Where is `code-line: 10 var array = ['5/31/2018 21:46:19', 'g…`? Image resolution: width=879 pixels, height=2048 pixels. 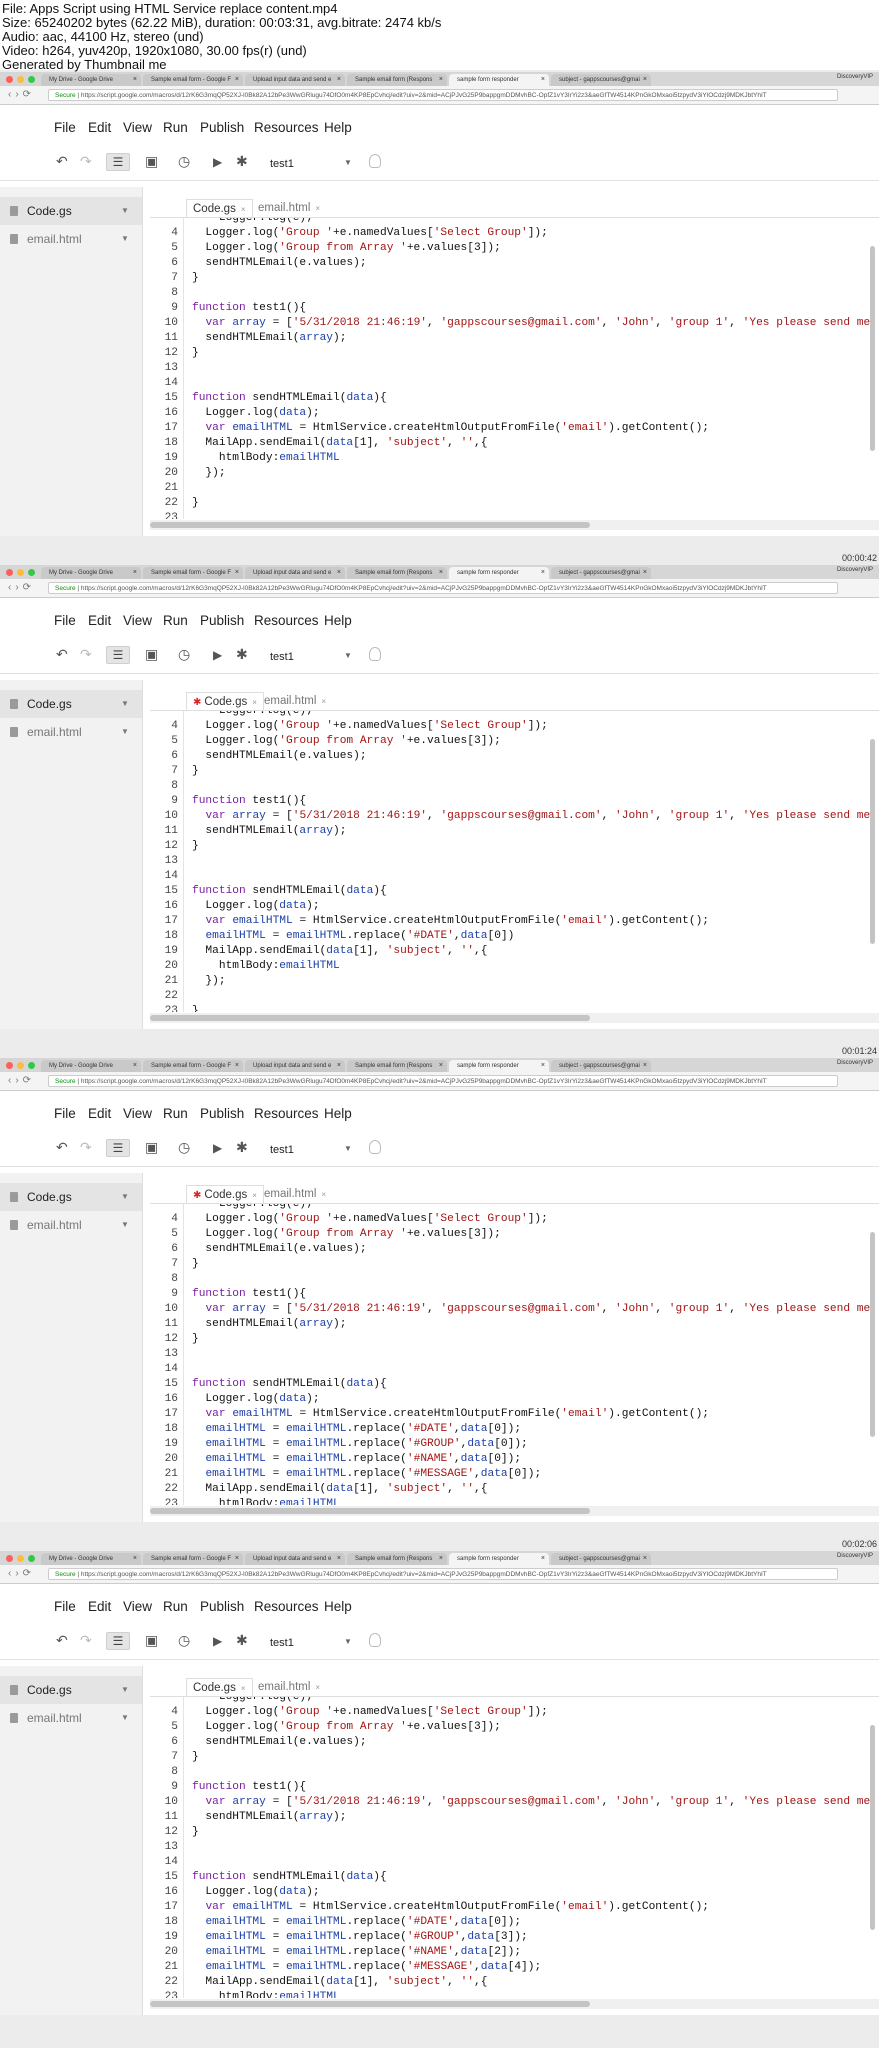
code-line: 10 var array = ['5/31/2018 21:46:19', 'g… is located at coordinates (514, 816).